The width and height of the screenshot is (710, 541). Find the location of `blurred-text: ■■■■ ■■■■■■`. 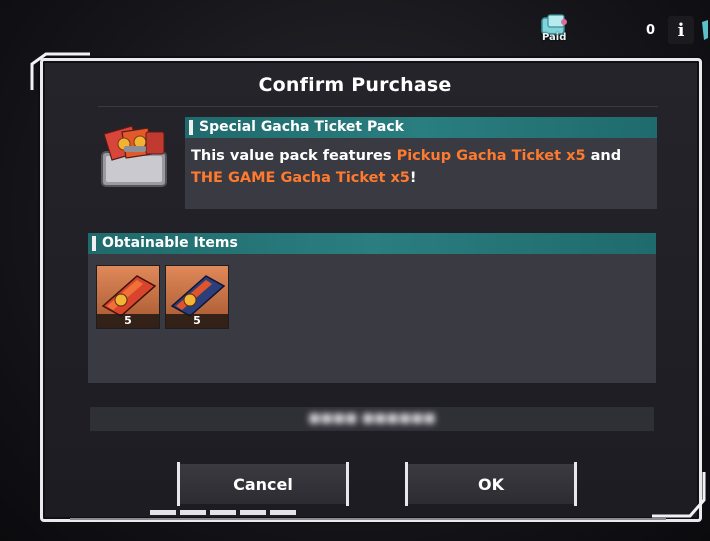

blurred-text: ■■■■ ■■■■■■ is located at coordinates (372, 418).